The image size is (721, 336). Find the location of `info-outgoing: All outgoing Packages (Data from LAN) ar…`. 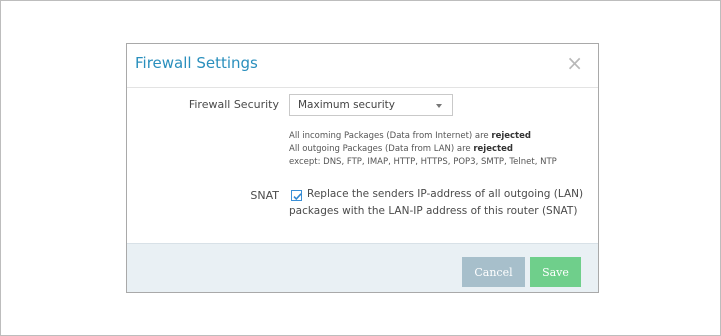

info-outgoing: All outgoing Packages (Data from LAN) ar… is located at coordinates (401, 149).